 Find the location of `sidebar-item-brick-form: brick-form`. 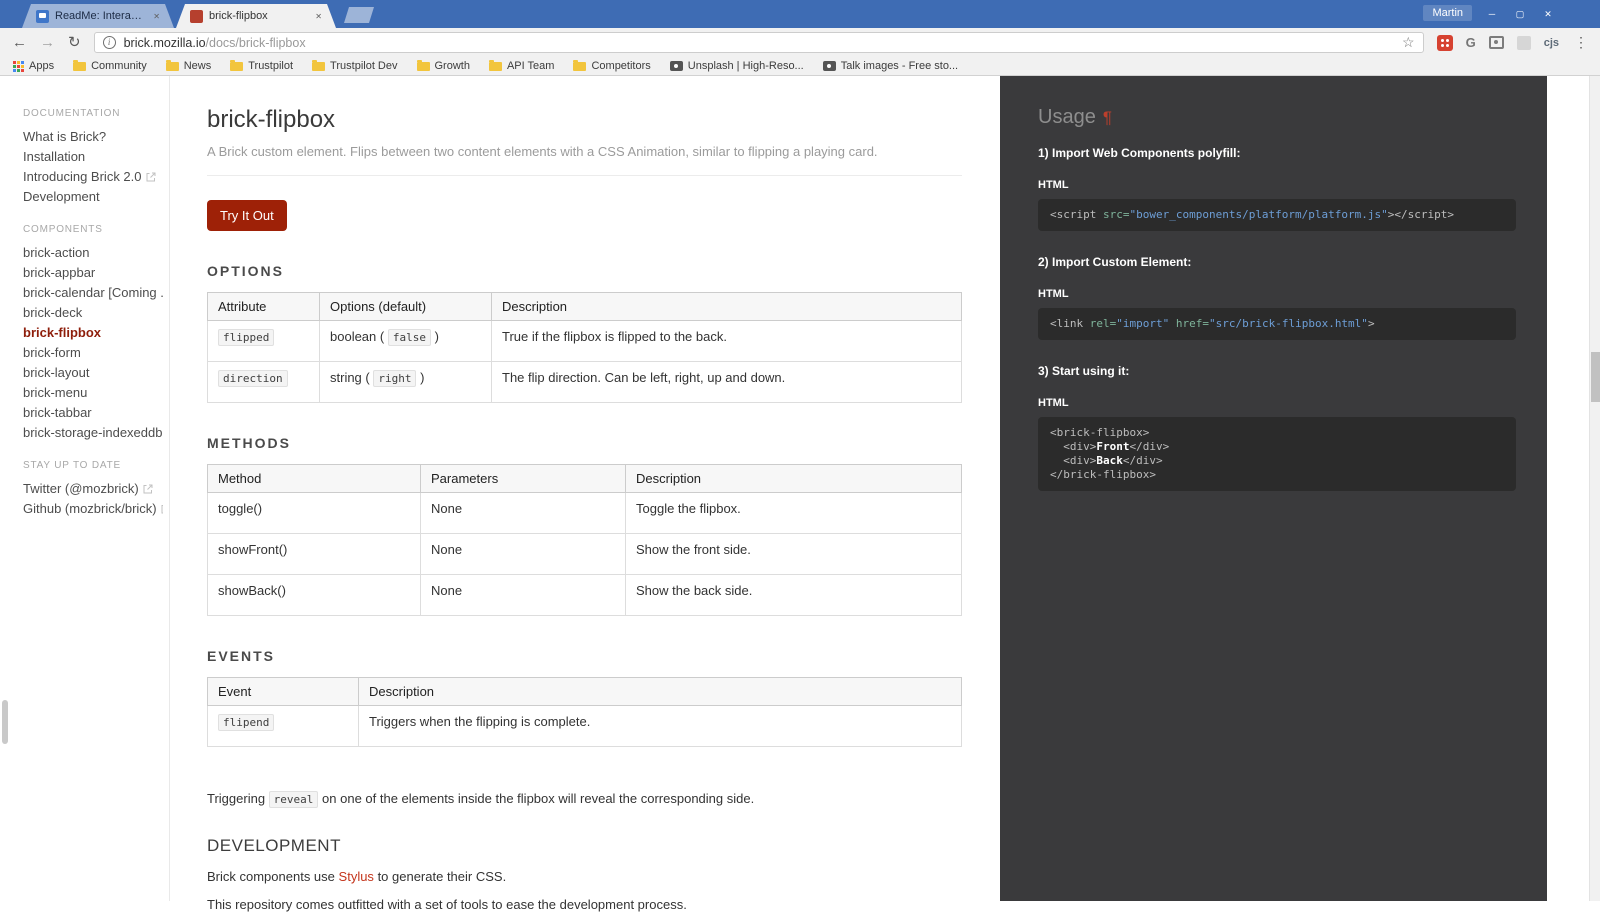

sidebar-item-brick-form: brick-form is located at coordinates (93, 352).